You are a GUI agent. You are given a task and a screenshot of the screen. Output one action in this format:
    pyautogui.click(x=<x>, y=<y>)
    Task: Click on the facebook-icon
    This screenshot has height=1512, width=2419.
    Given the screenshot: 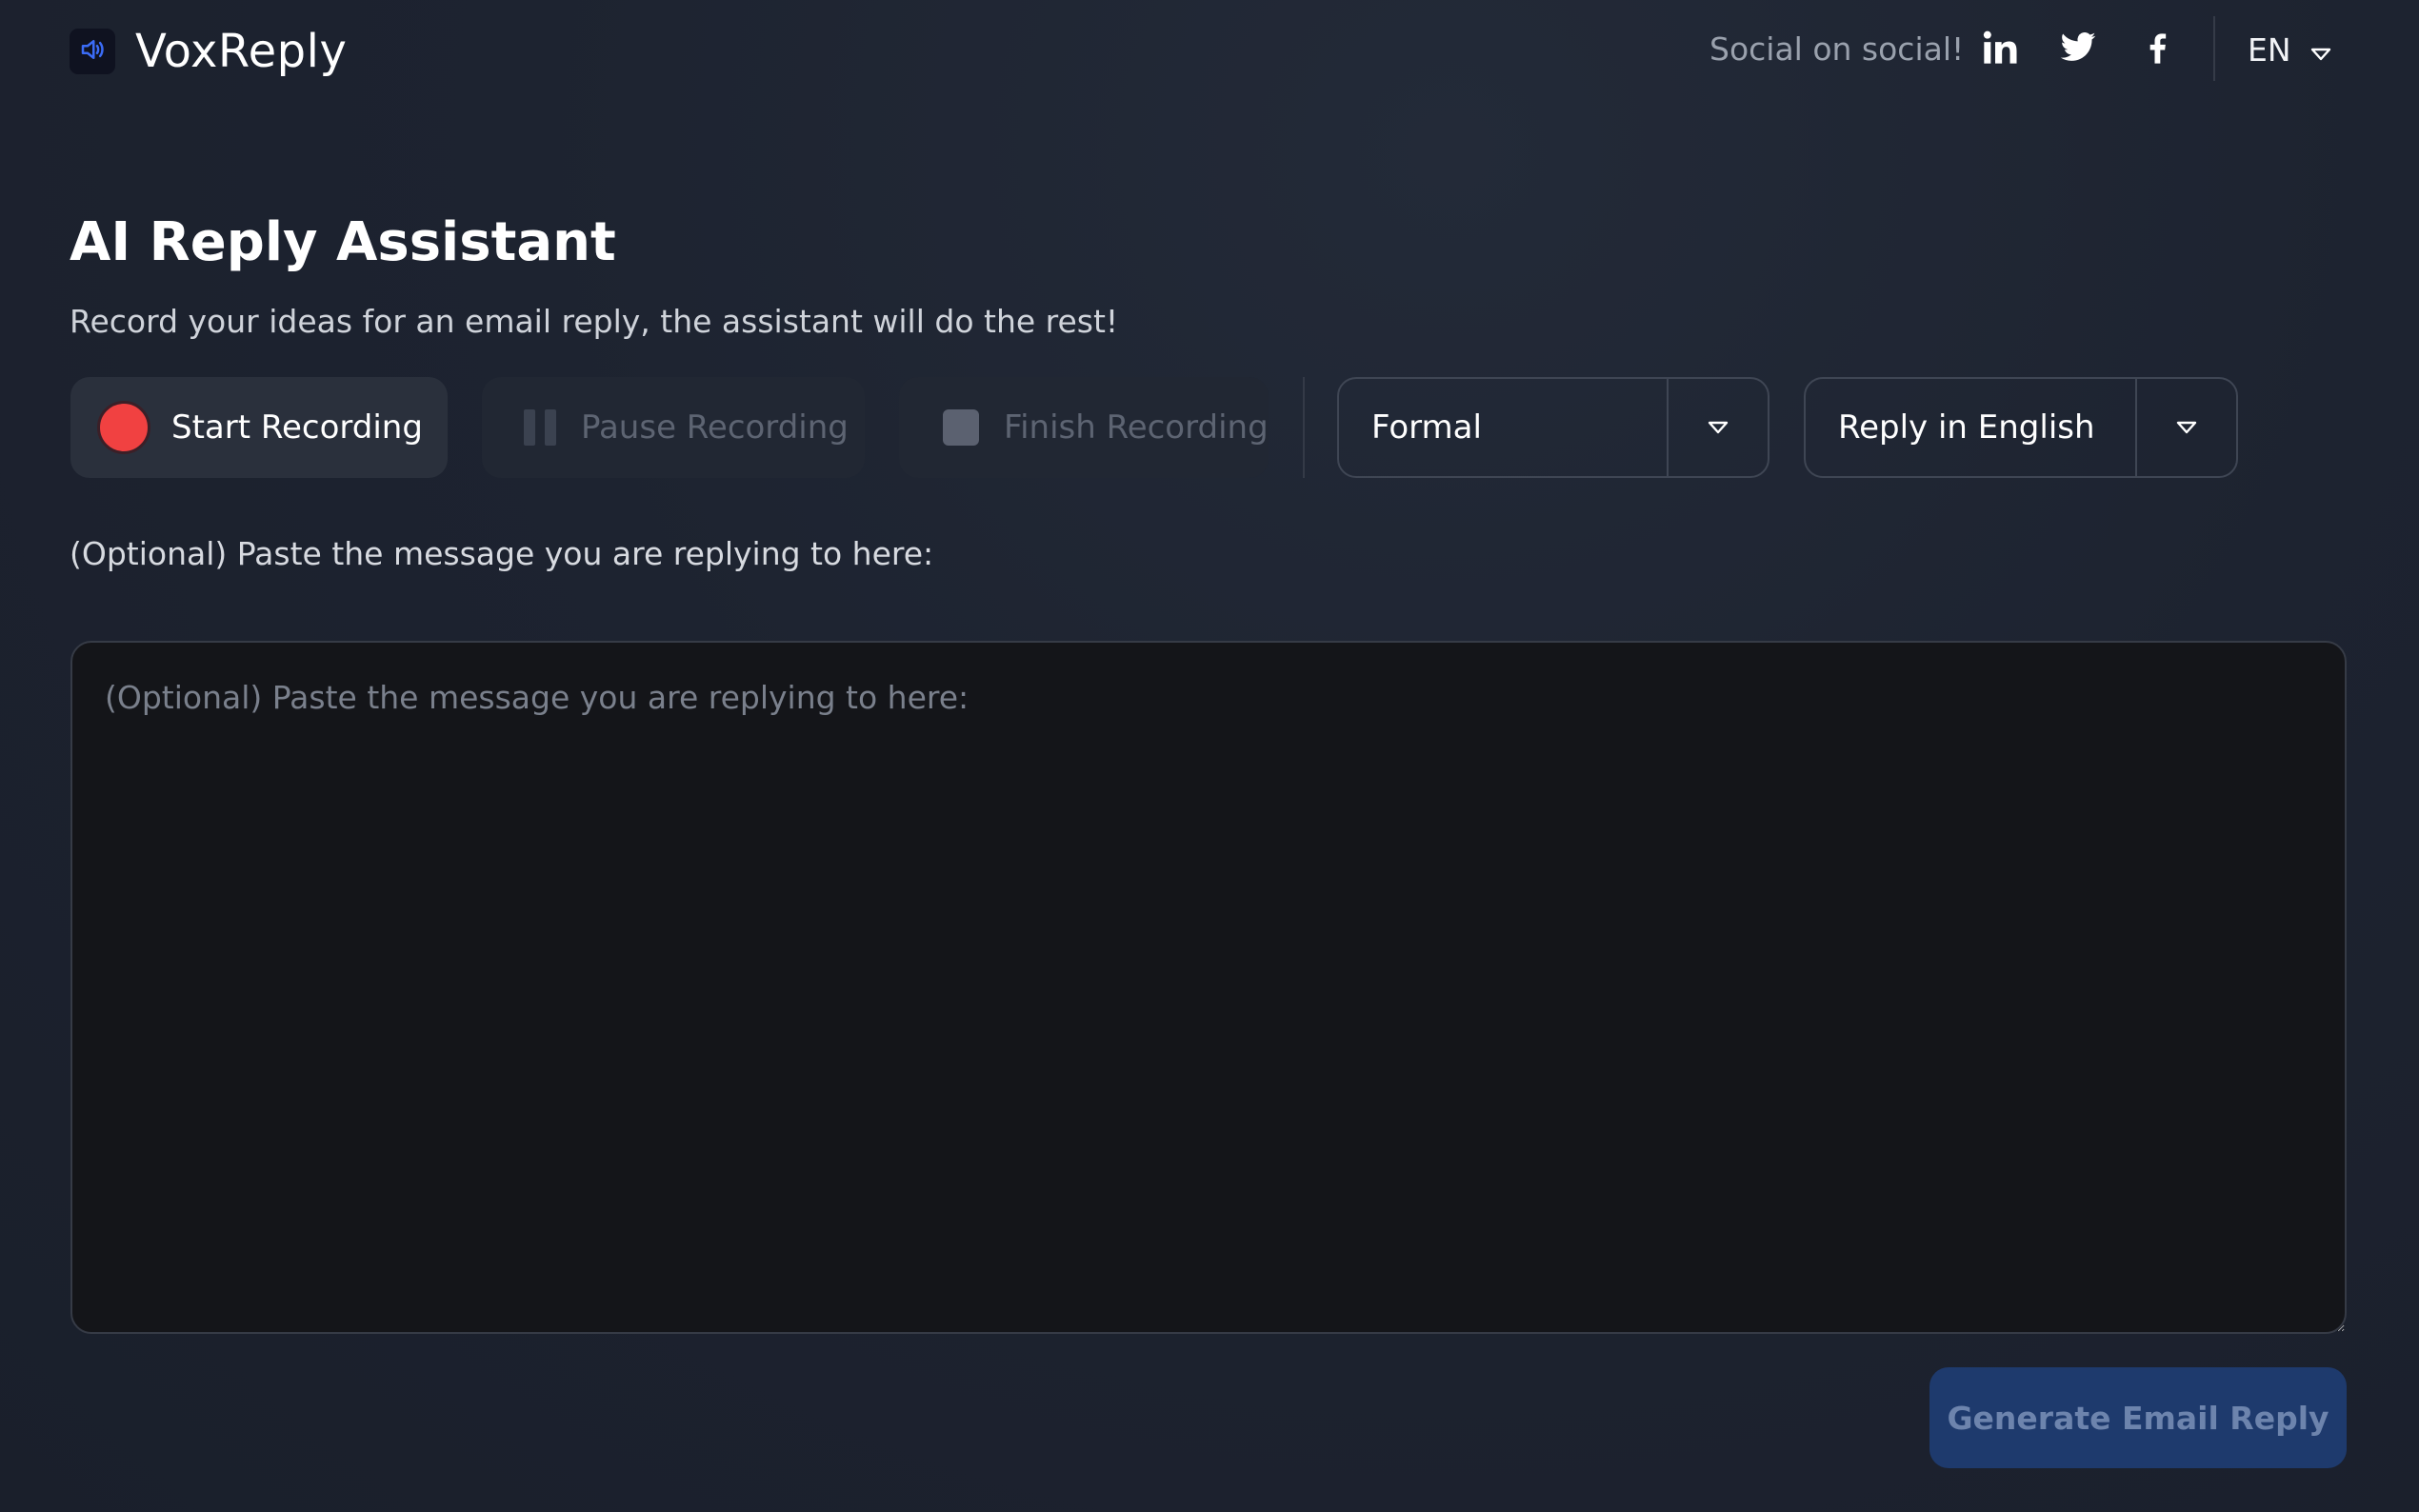 What is the action you would take?
    pyautogui.click(x=2157, y=47)
    